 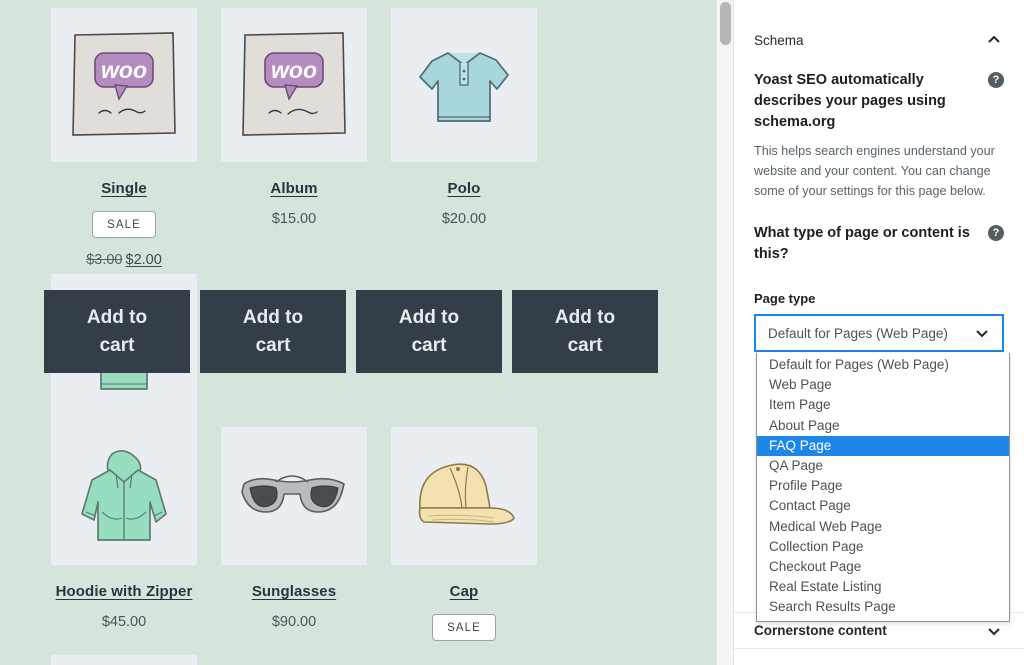 I want to click on add-to-cart-button-single: Add to cart, so click(x=117, y=331).